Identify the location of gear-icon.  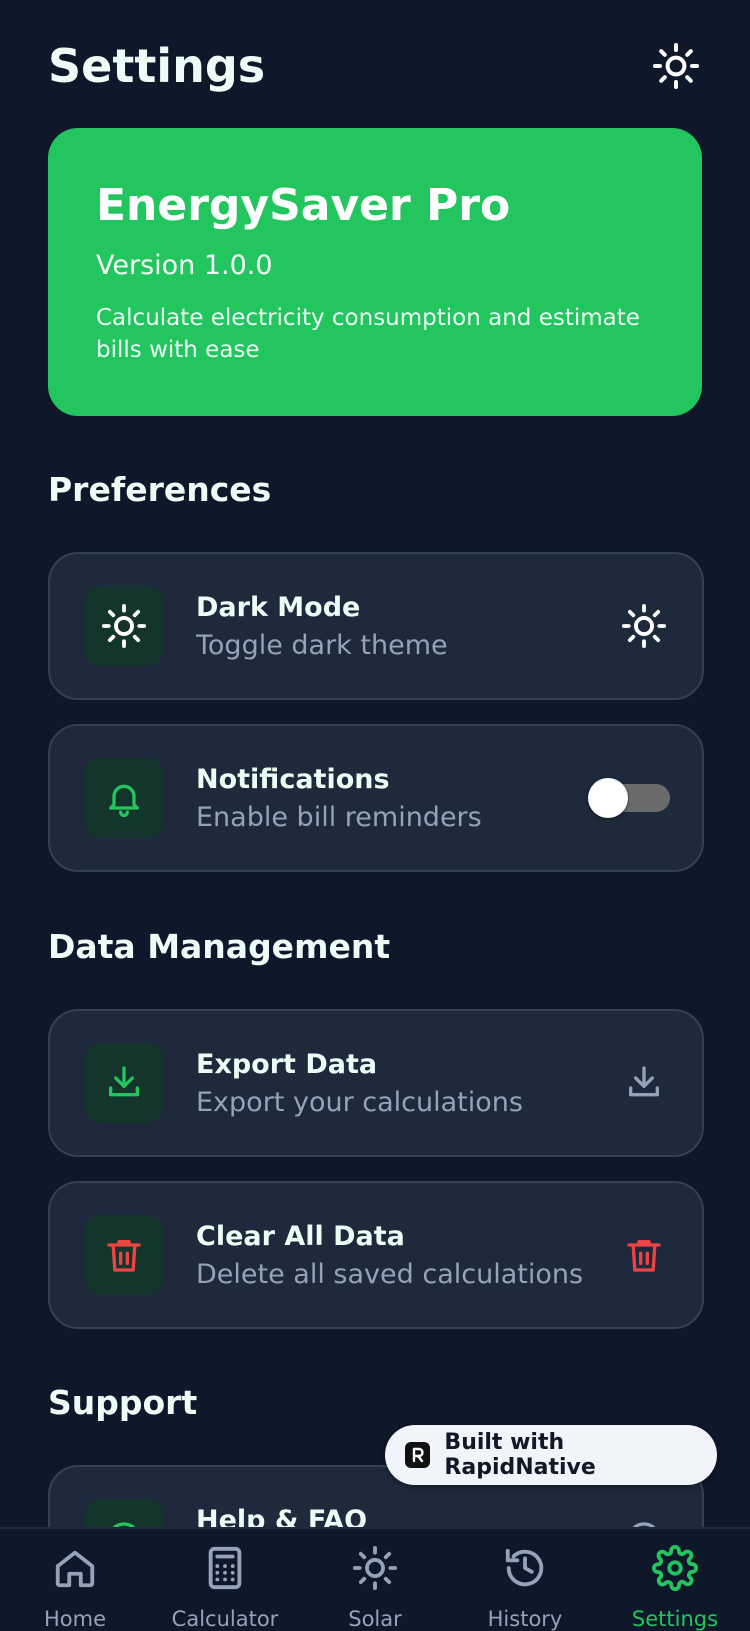
(675, 1568).